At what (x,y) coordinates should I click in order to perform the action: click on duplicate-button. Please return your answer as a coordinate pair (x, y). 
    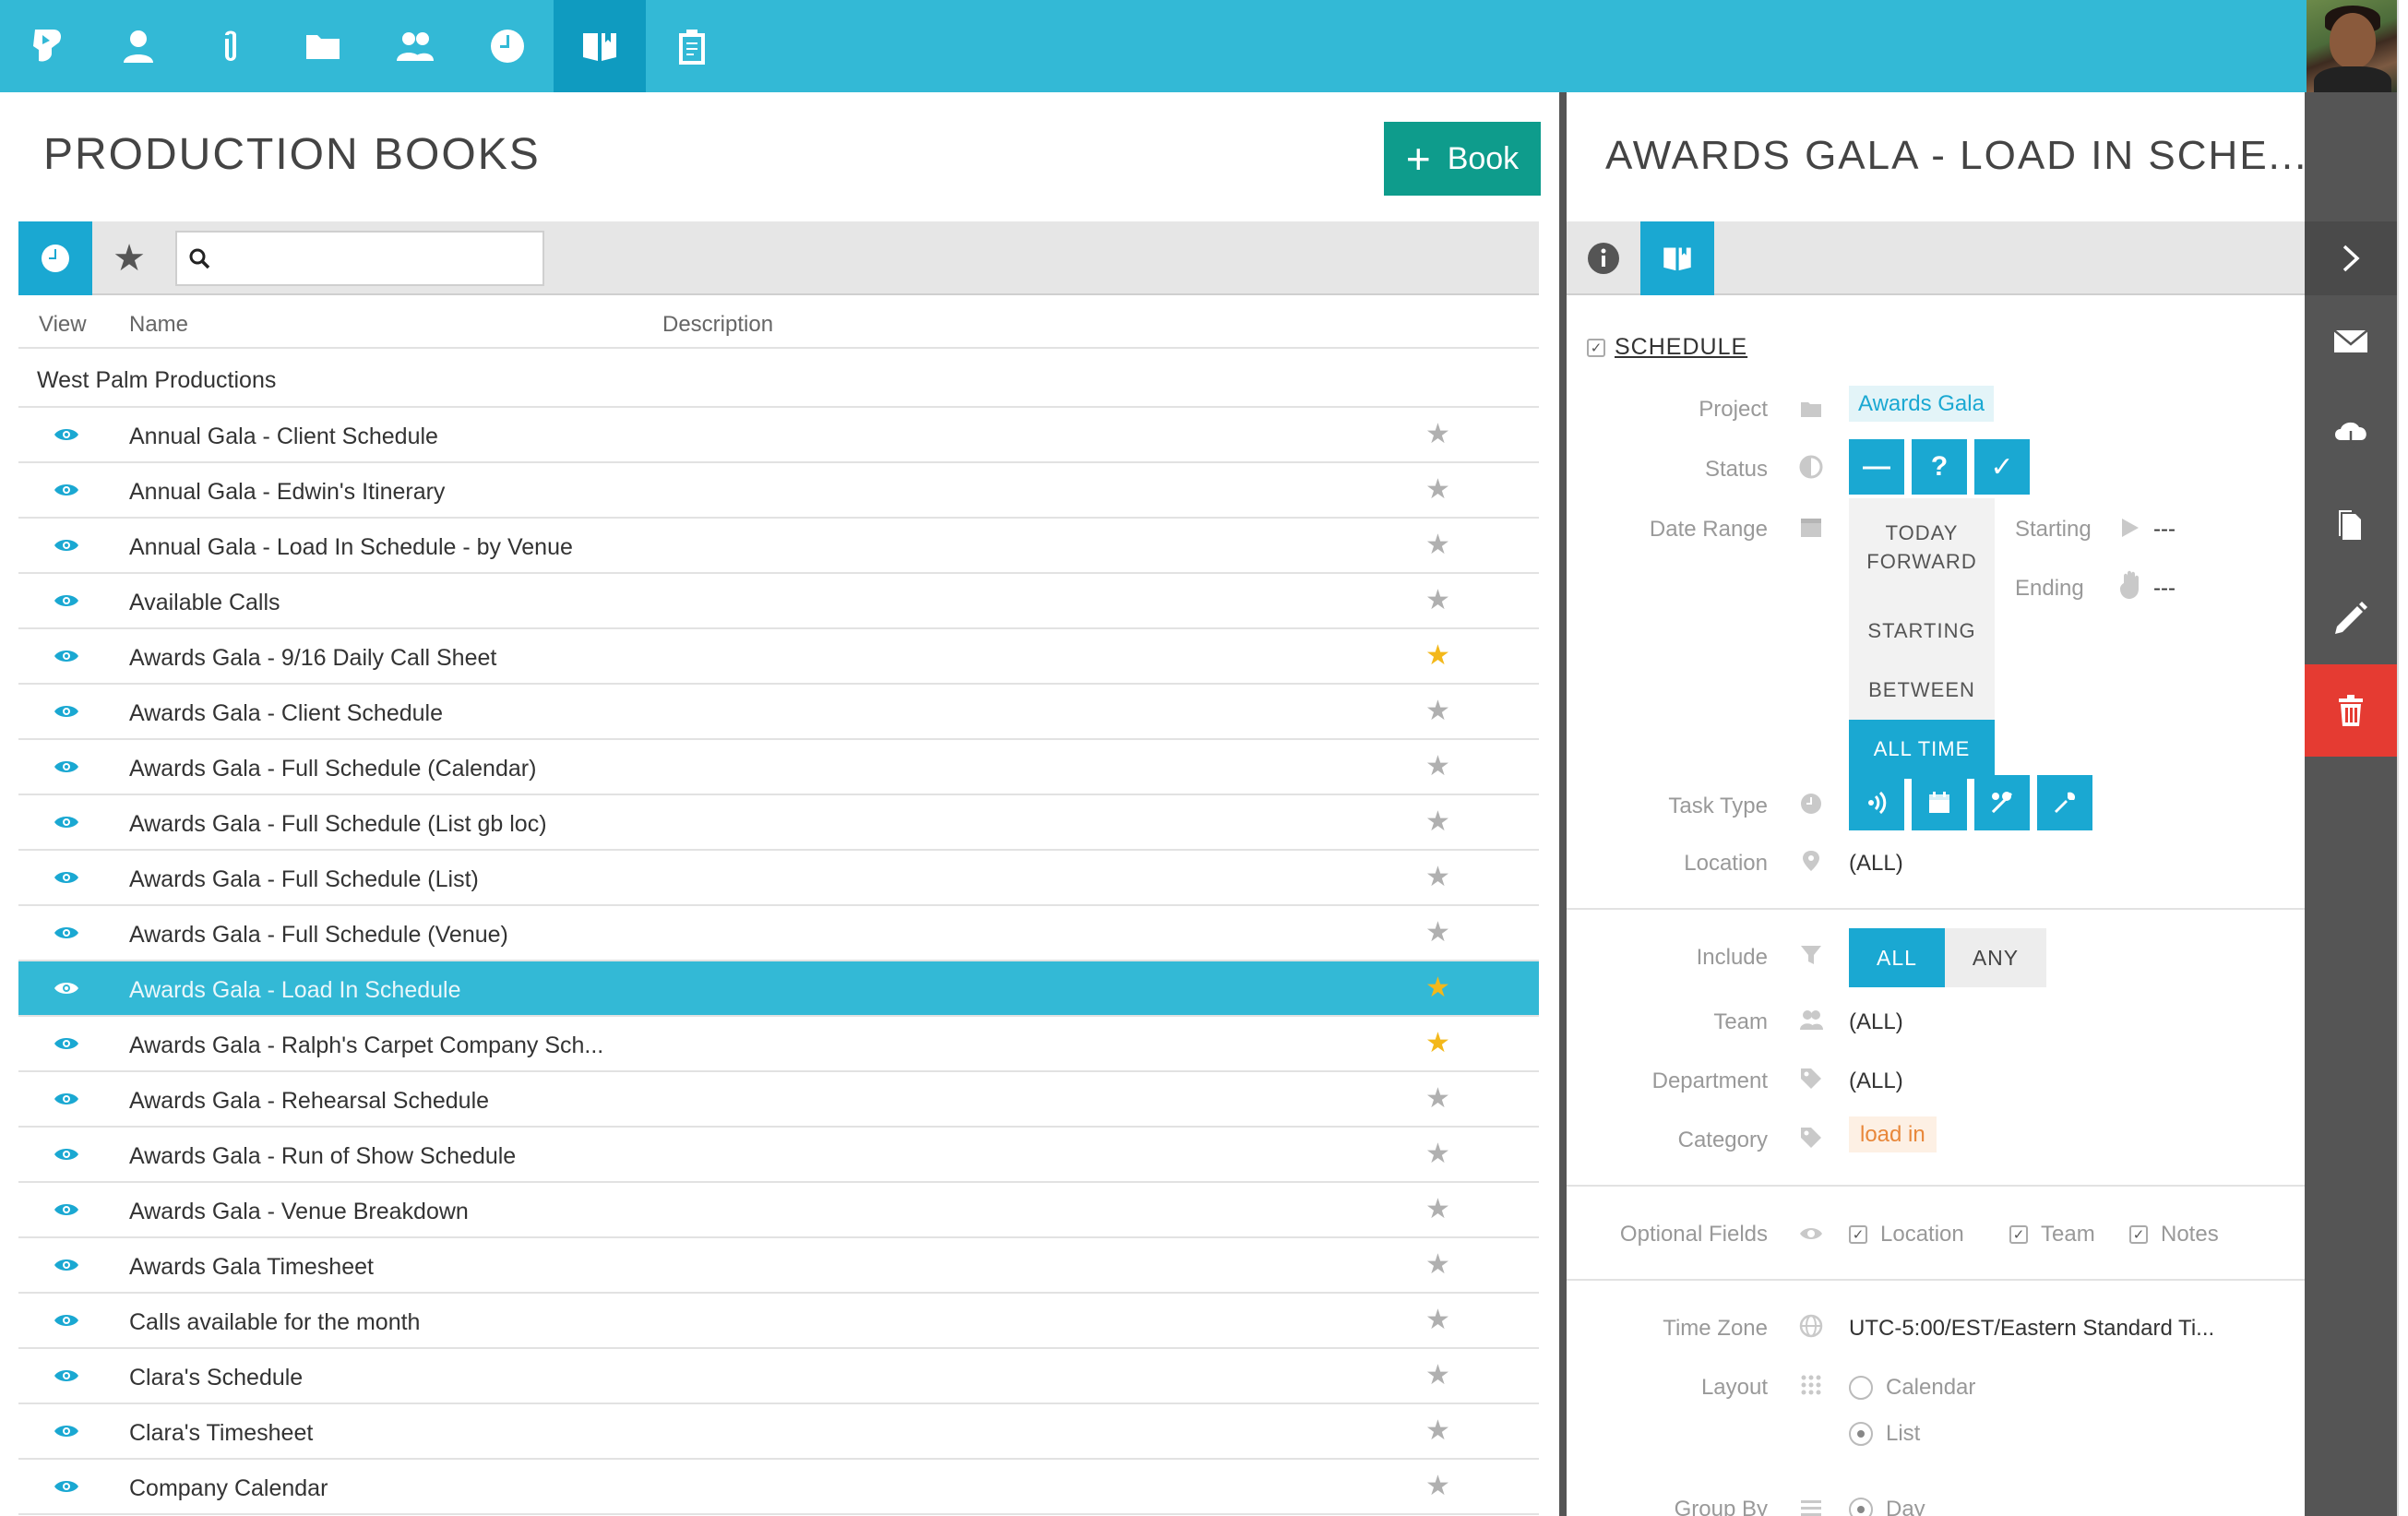
    Looking at the image, I should click on (2351, 526).